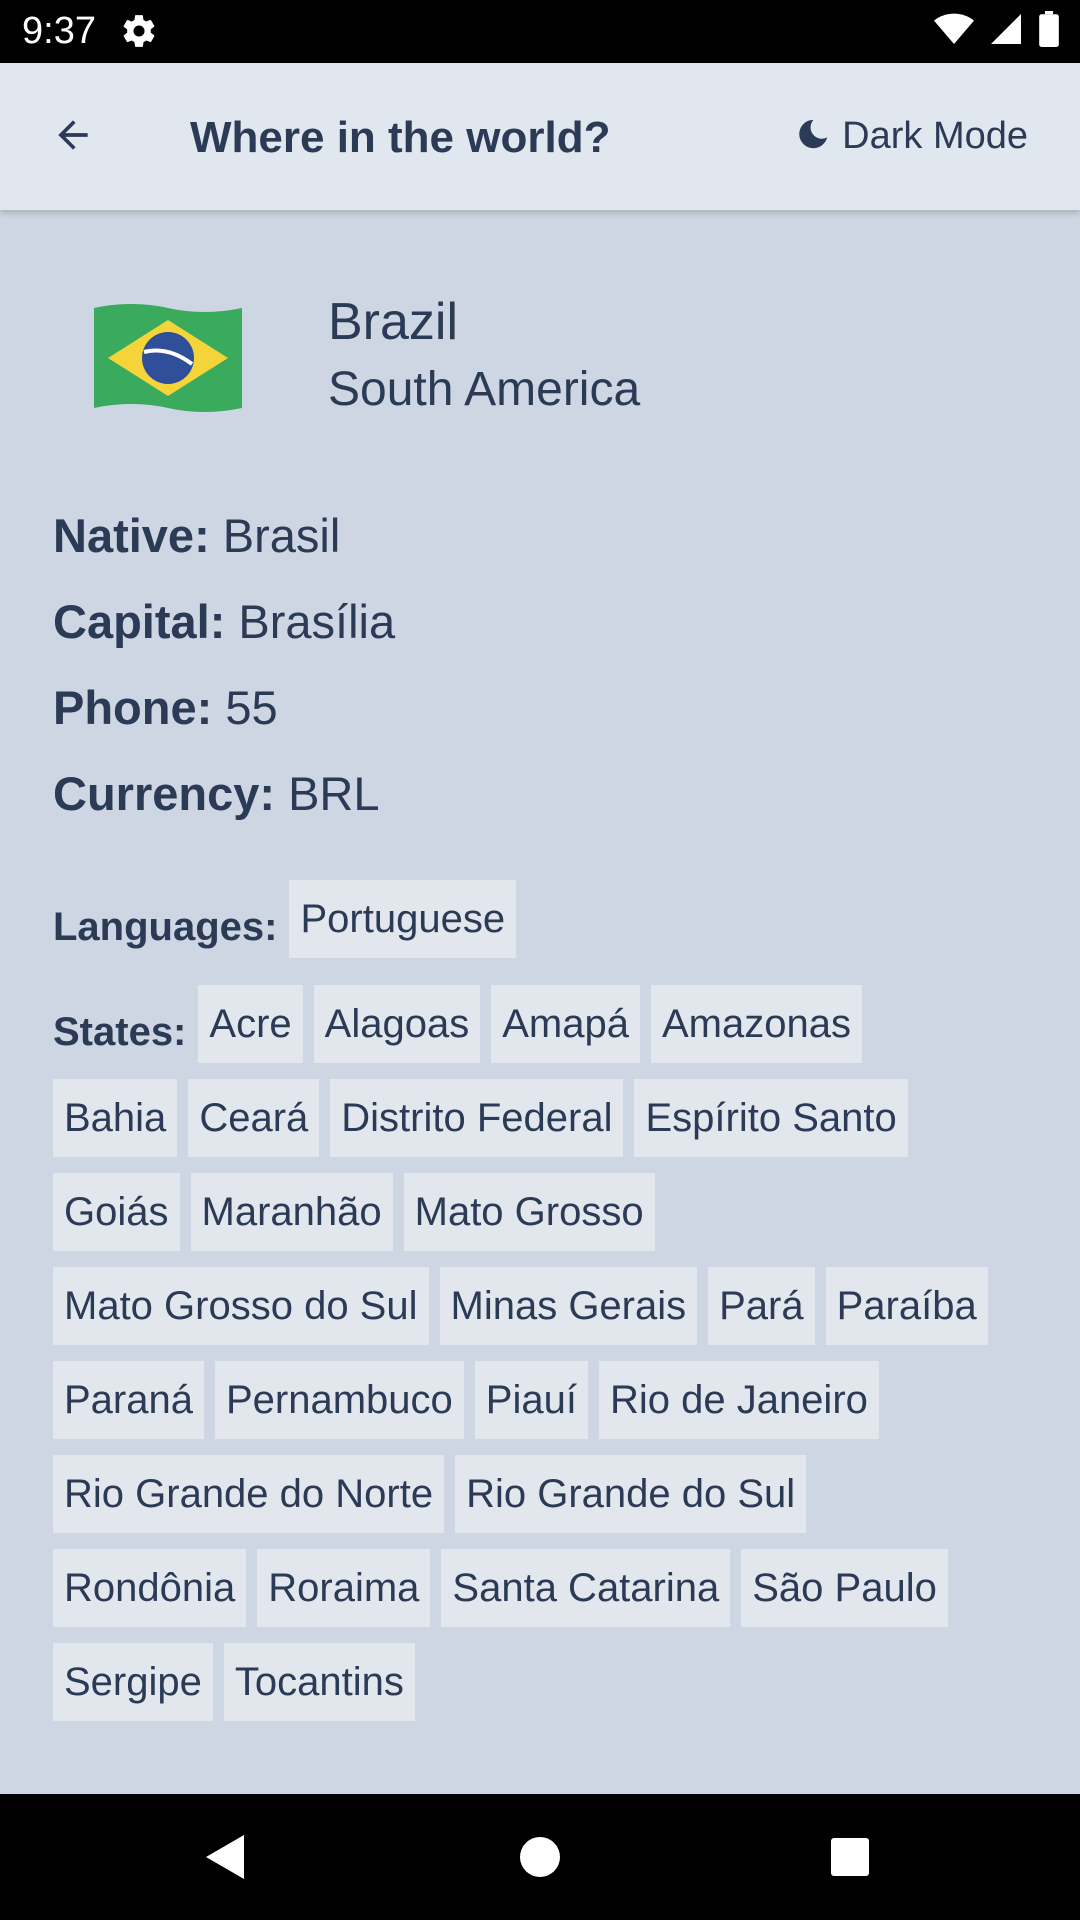  Describe the element at coordinates (139, 31) in the screenshot. I see `settings-gear-icon` at that location.